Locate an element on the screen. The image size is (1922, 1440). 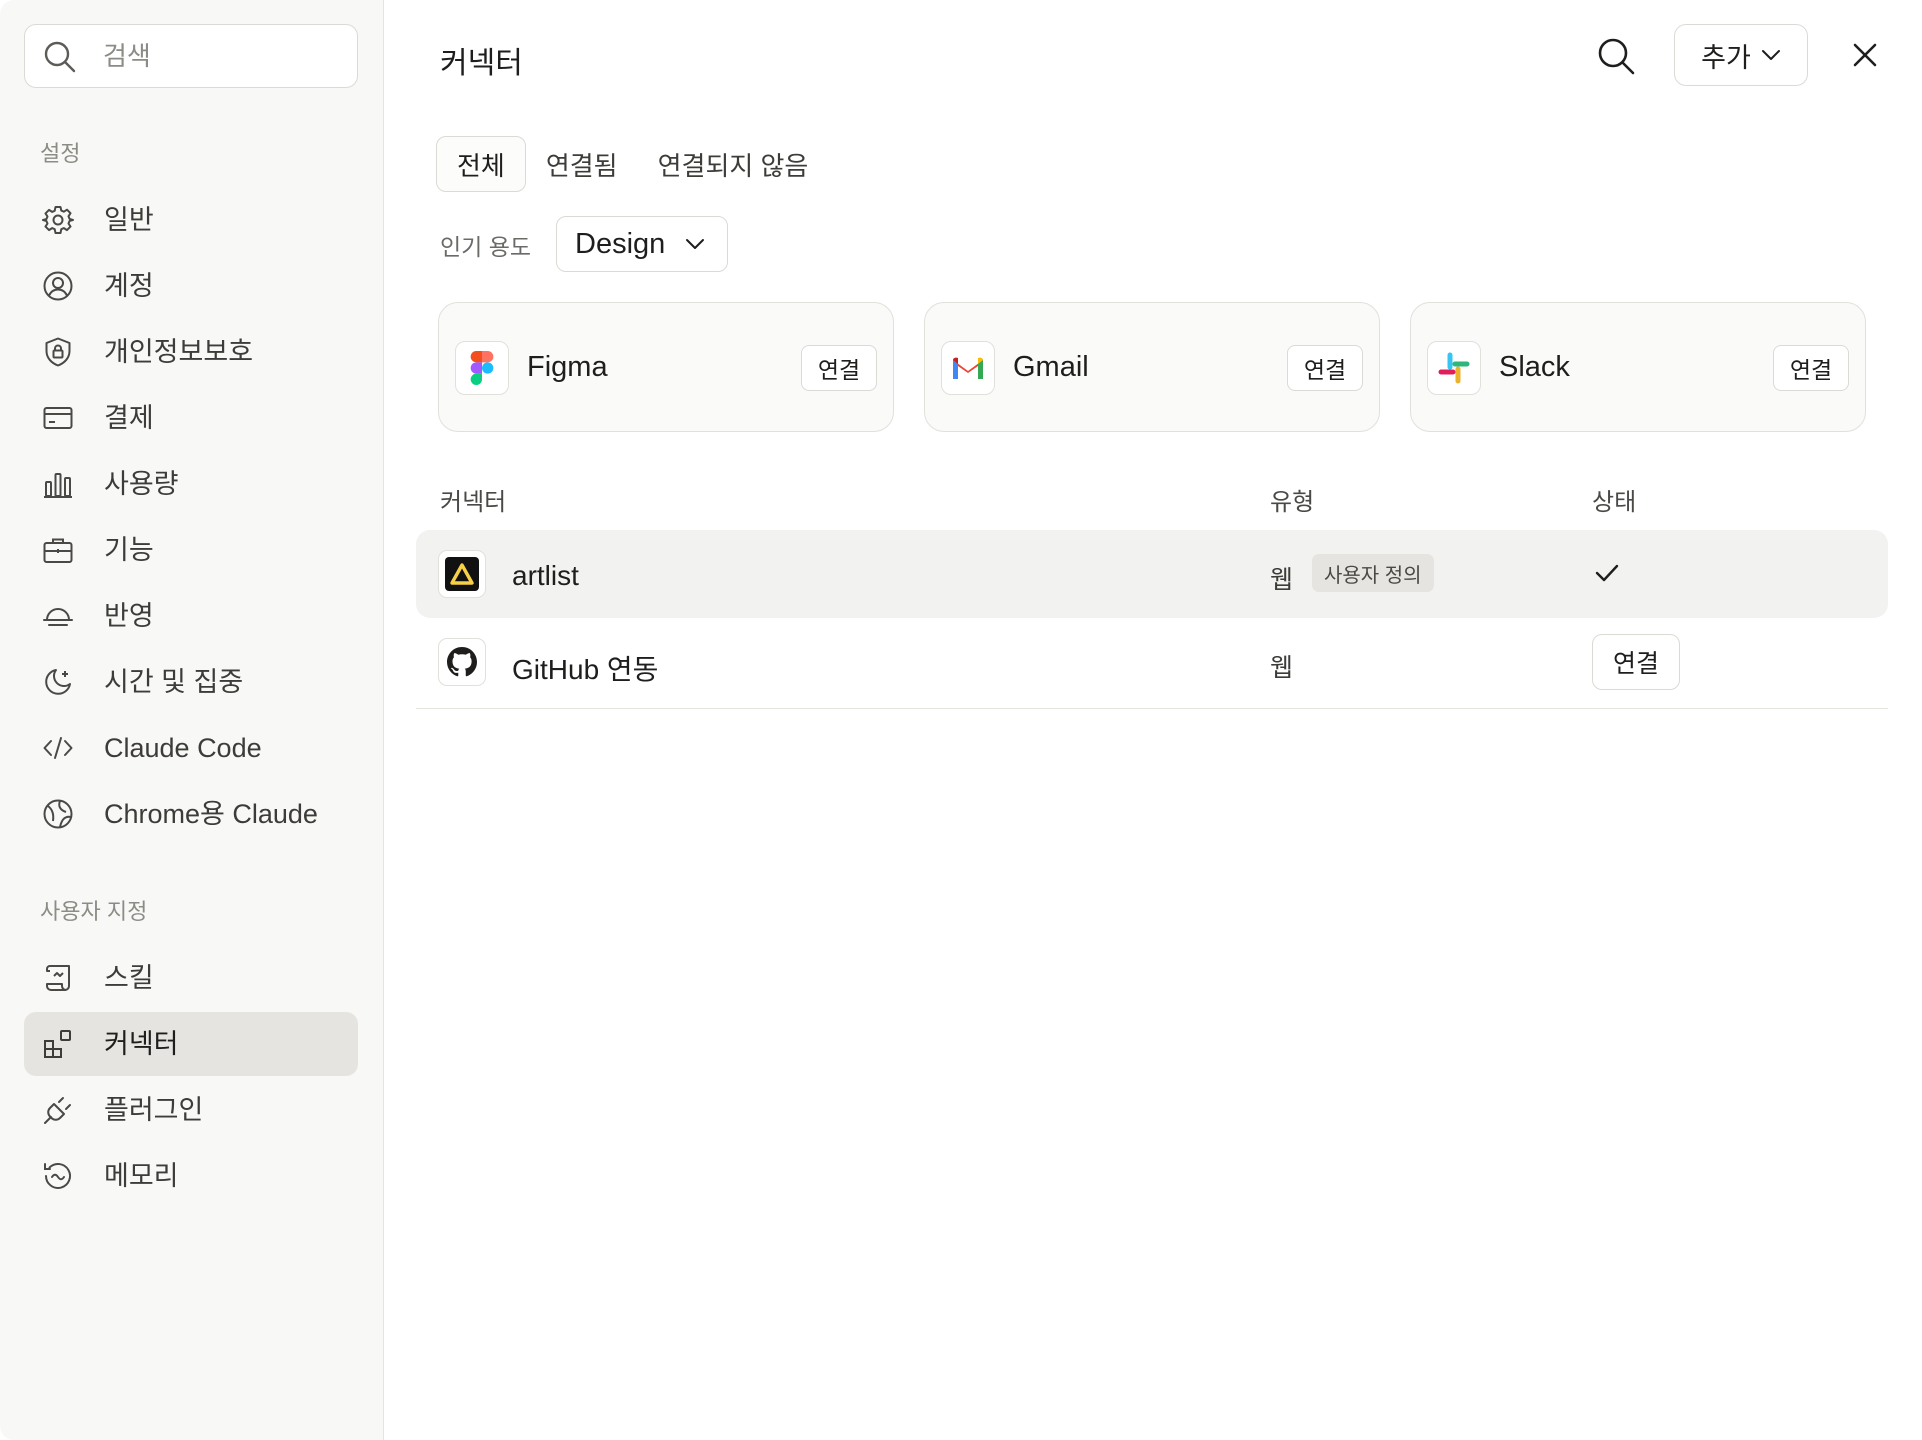
section-label-settings: 설정 is located at coordinates (60, 153).